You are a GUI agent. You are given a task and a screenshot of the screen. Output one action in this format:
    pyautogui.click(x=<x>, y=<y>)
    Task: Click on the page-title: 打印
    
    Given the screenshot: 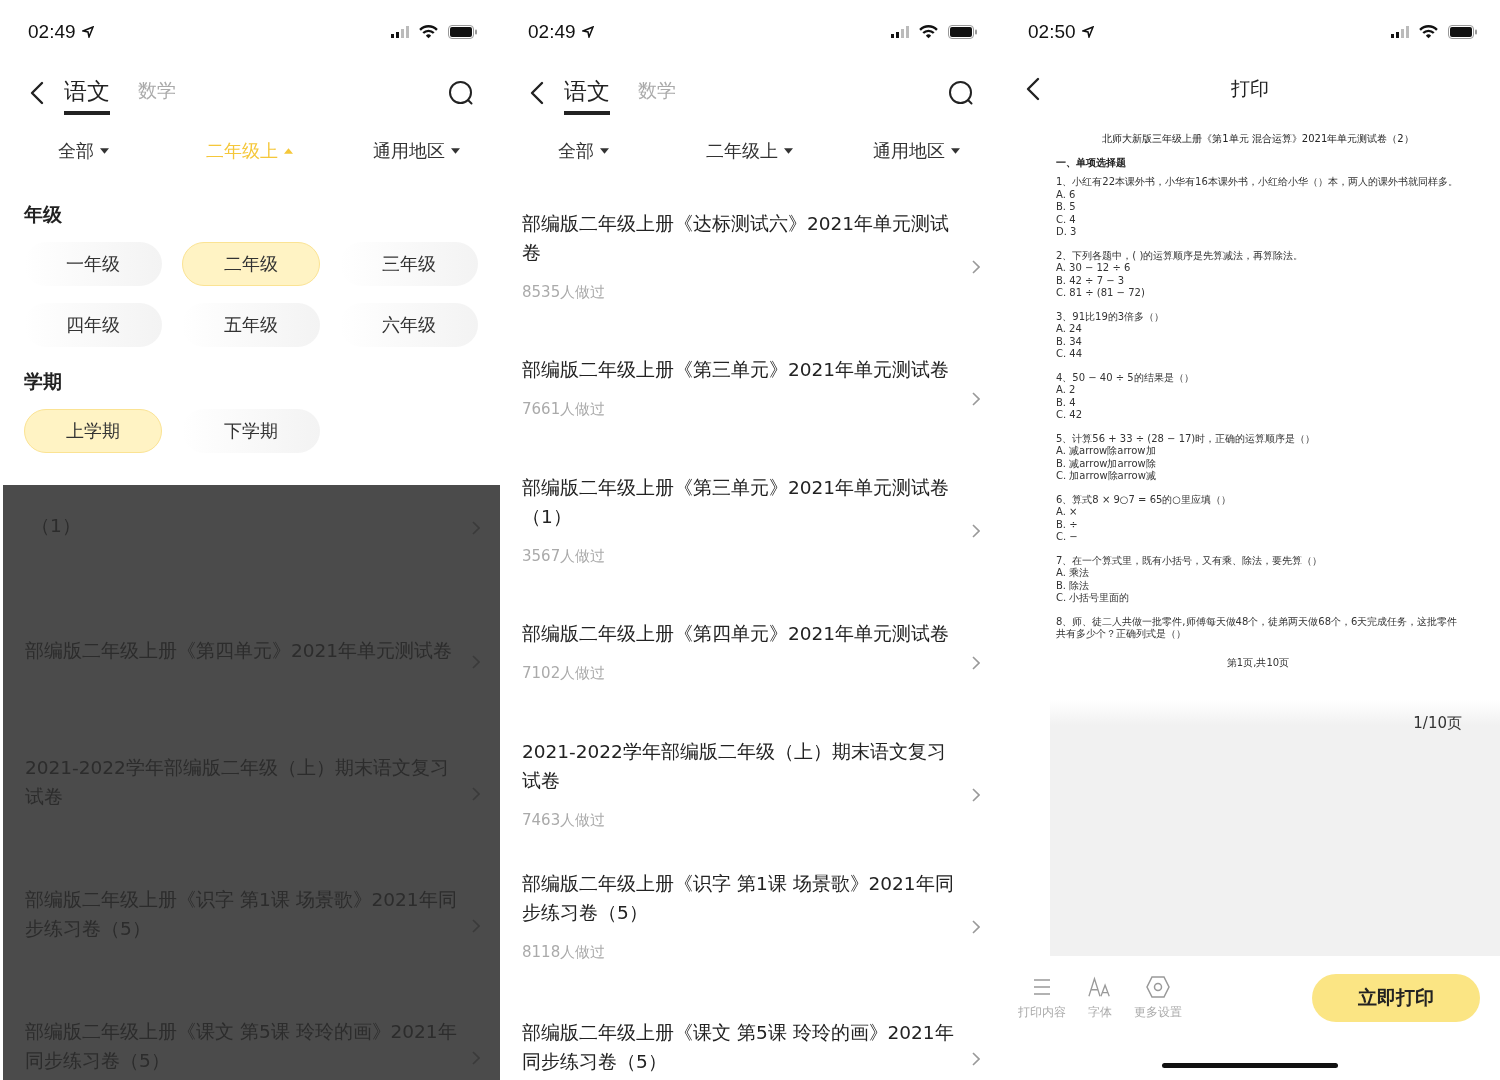 What is the action you would take?
    pyautogui.click(x=1250, y=88)
    